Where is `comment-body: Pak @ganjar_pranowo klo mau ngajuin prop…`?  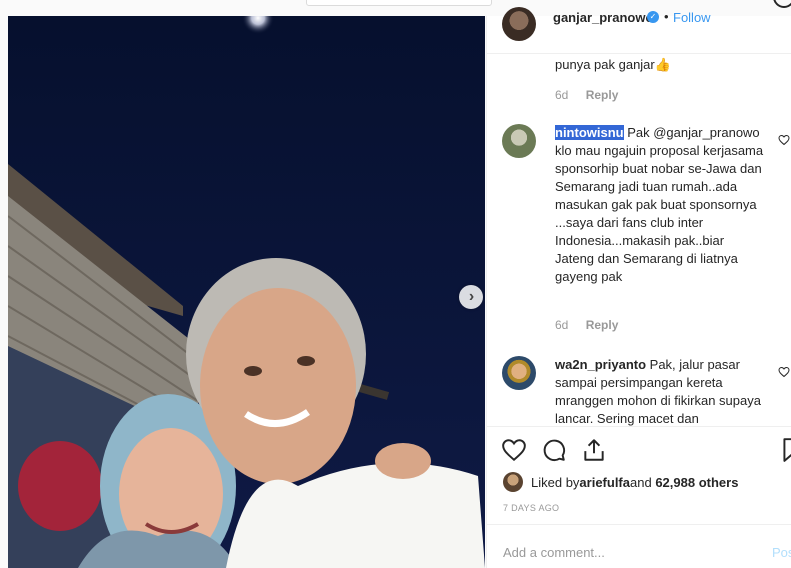
comment-body: Pak @ganjar_pranowo klo mau ngajuin prop… is located at coordinates (659, 204).